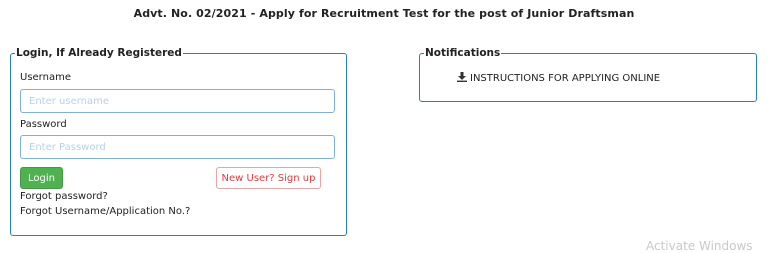 This screenshot has width=768, height=253. I want to click on notifications-panel-legend: Notifications, so click(463, 53).